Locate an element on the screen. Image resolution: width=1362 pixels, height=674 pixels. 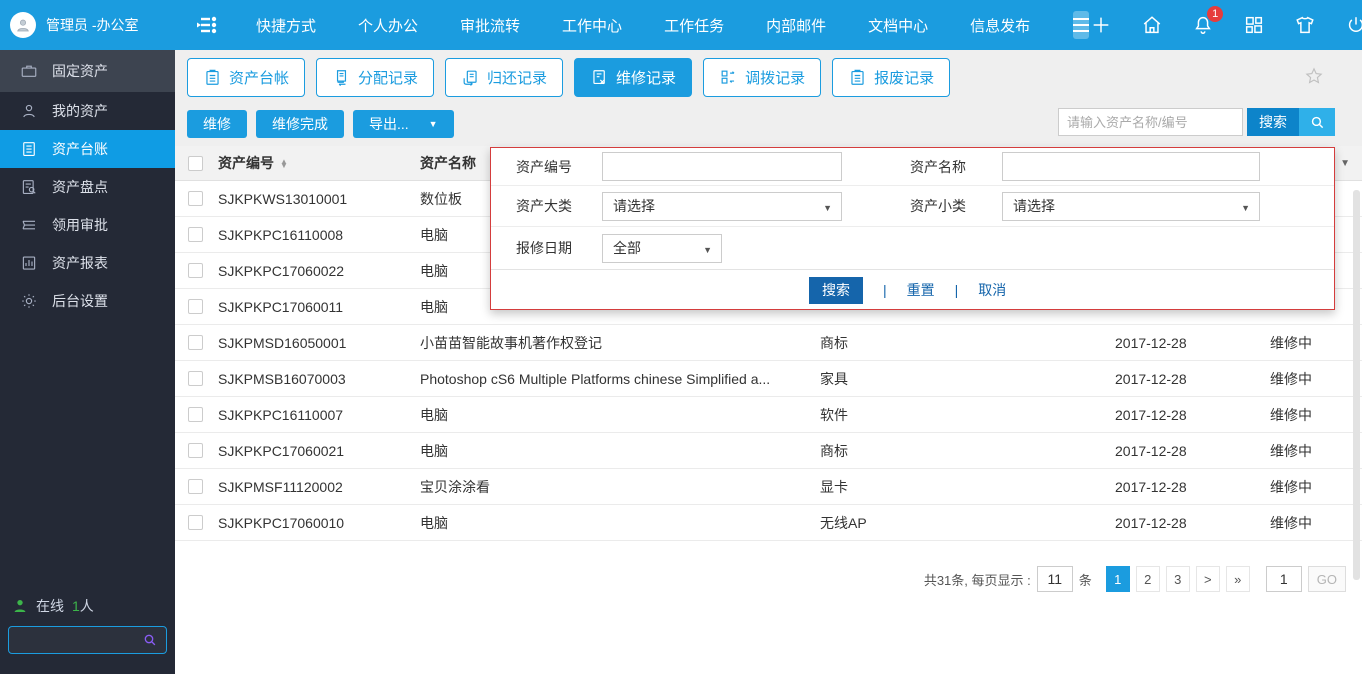
quick-search-button: 搜索 is located at coordinates (1273, 122).